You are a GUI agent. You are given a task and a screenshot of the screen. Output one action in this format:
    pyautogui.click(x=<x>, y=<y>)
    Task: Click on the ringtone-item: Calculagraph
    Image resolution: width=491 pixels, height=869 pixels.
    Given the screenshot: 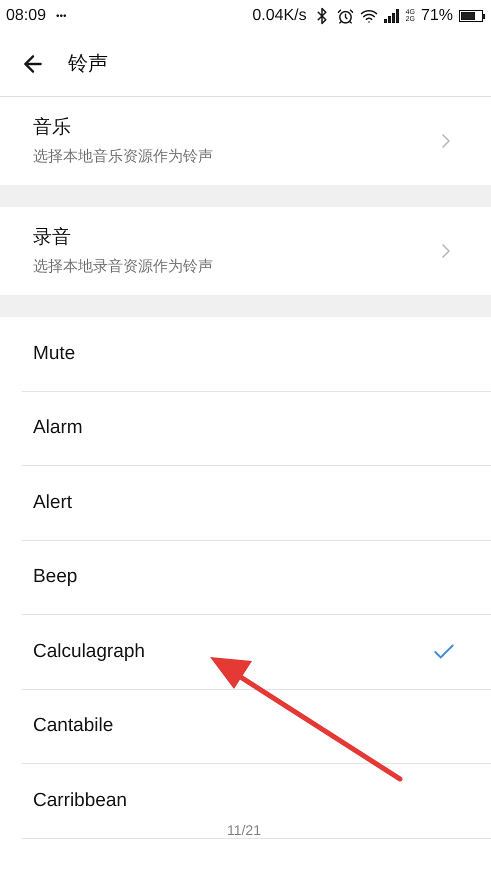 What is the action you would take?
    pyautogui.click(x=89, y=652)
    